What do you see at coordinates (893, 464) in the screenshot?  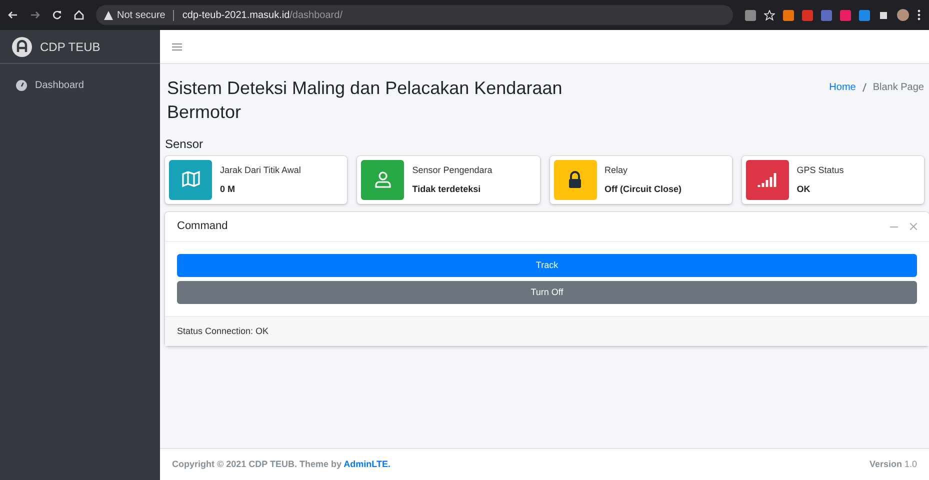 I see `version-text: Version 1.0` at bounding box center [893, 464].